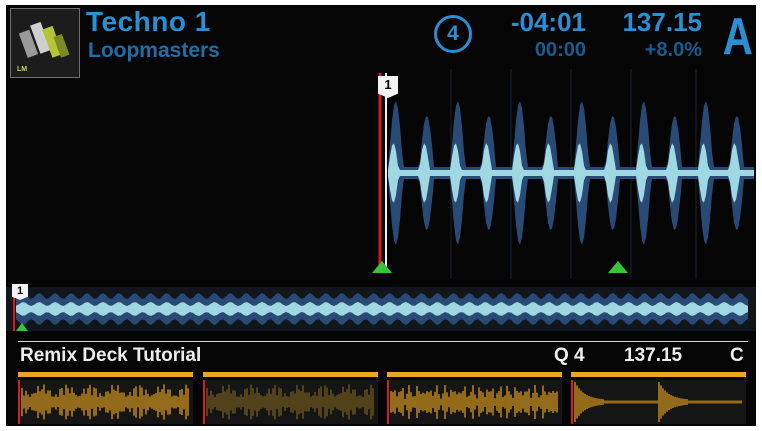  What do you see at coordinates (653, 355) in the screenshot?
I see `remix-tempo: 137.15` at bounding box center [653, 355].